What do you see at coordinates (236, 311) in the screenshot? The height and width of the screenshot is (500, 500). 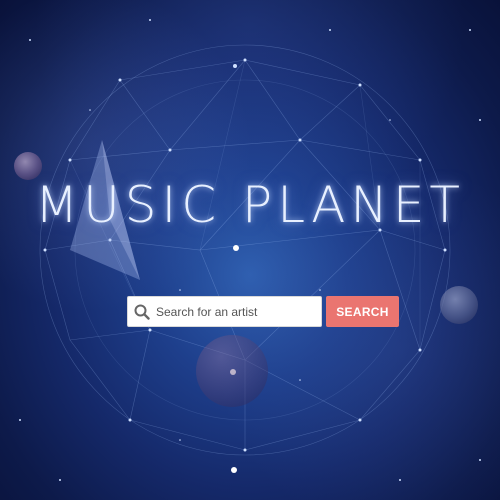 I see `search-input` at bounding box center [236, 311].